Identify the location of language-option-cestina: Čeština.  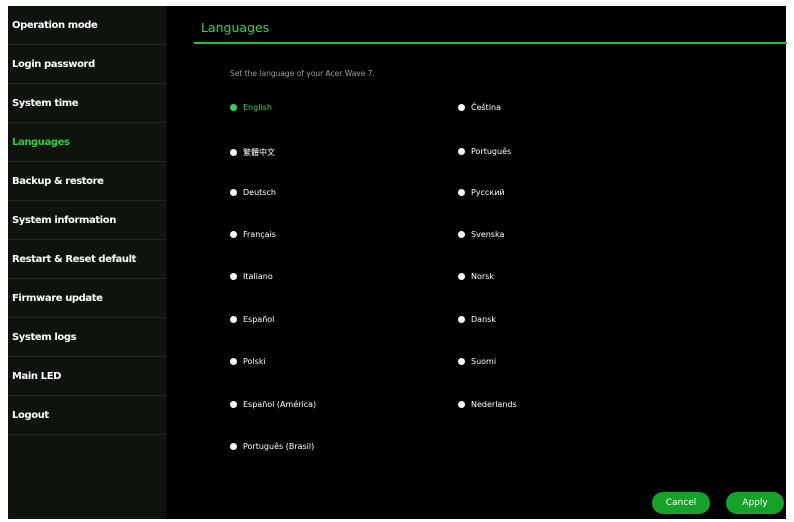
(479, 107).